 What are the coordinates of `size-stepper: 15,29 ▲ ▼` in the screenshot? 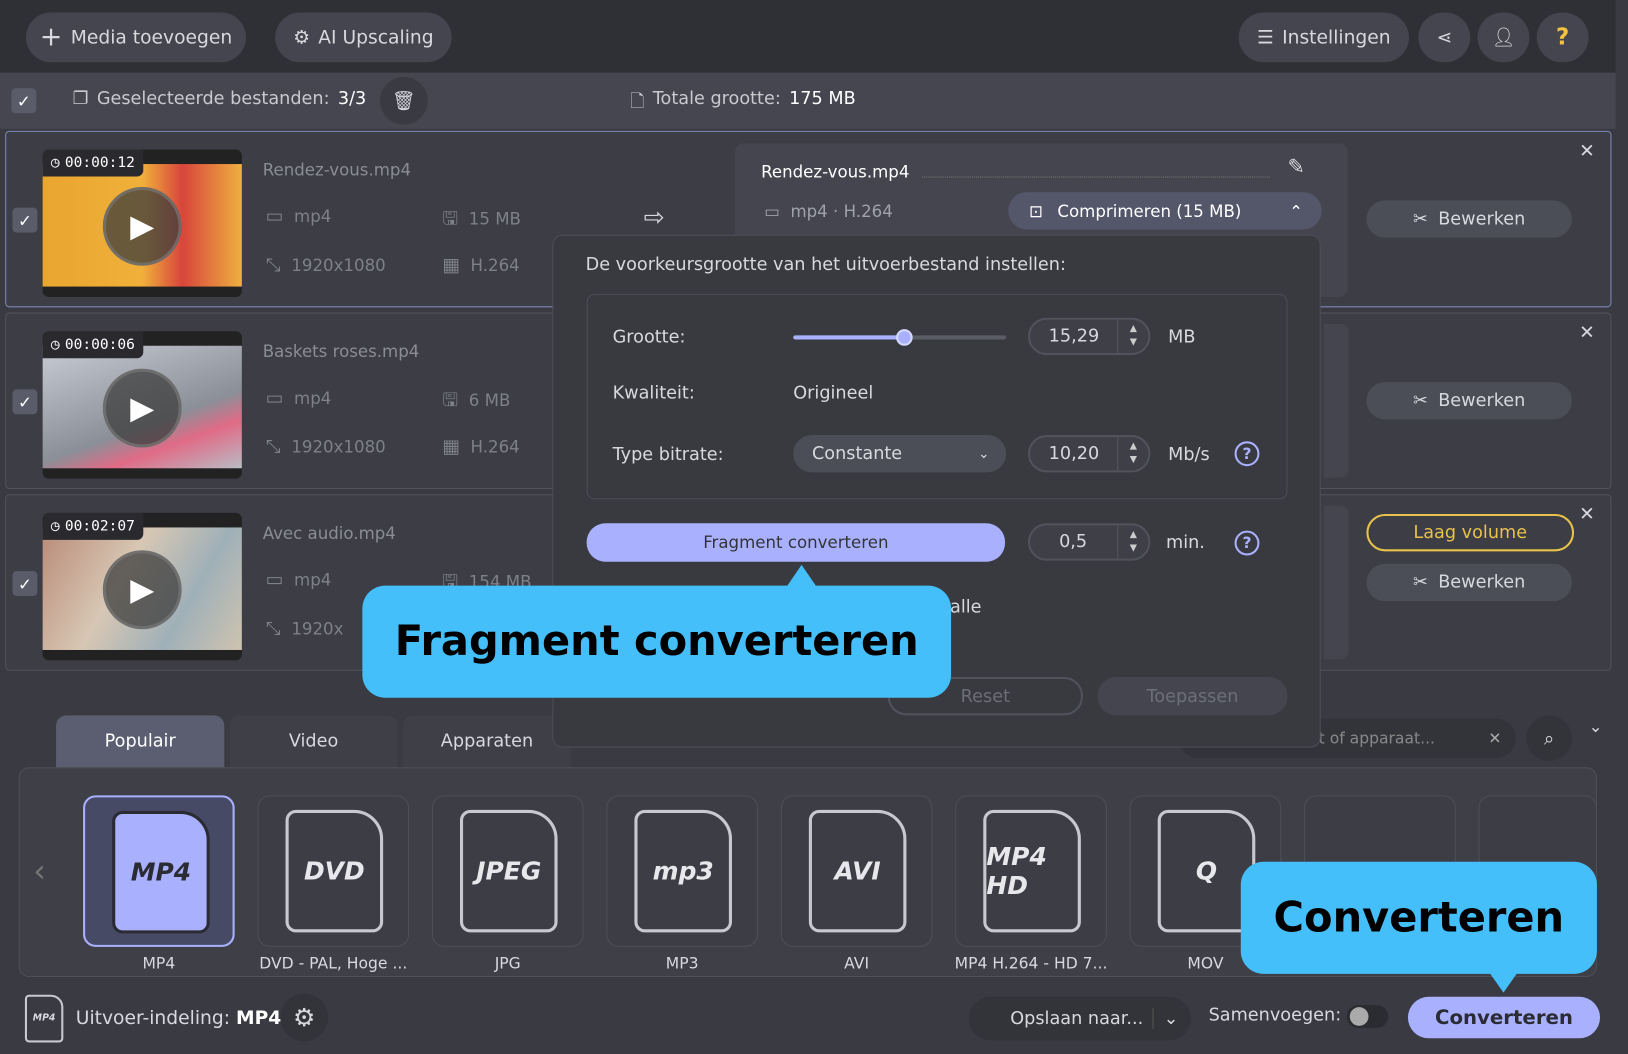 It's located at (1089, 336).